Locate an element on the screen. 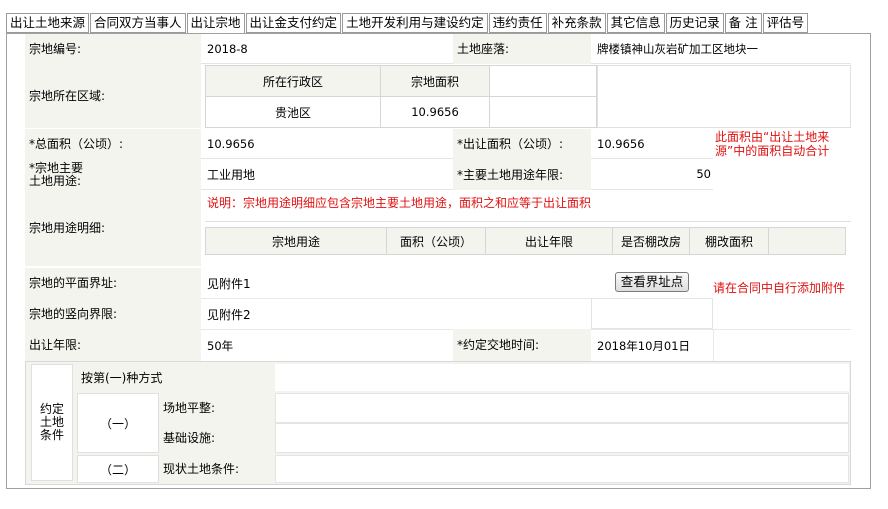 The image size is (888, 509). infrastructure-field is located at coordinates (562, 438).